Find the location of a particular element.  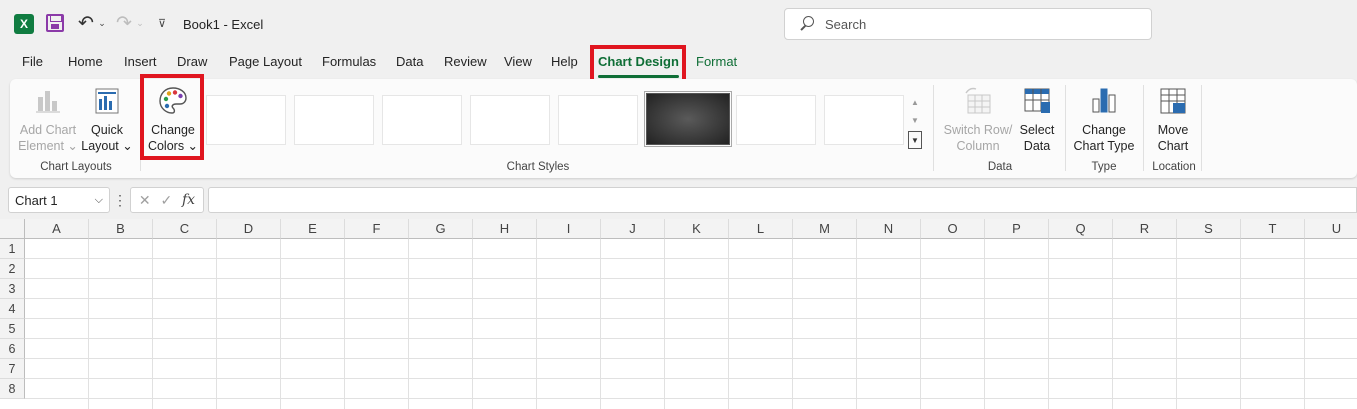

change-chart-type-icon is located at coordinates (1104, 100).